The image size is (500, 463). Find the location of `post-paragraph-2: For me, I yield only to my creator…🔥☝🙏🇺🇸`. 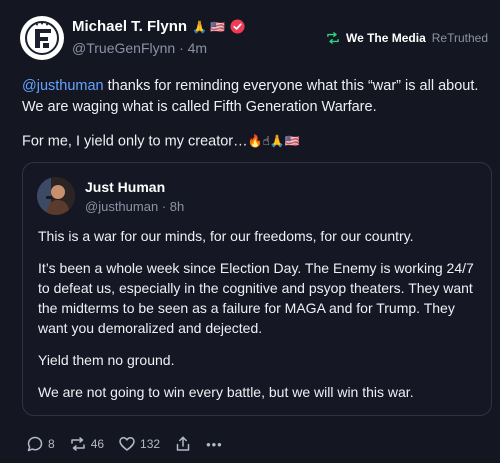

post-paragraph-2: For me, I yield only to my creator…🔥☝🙏🇺🇸 is located at coordinates (257, 141).